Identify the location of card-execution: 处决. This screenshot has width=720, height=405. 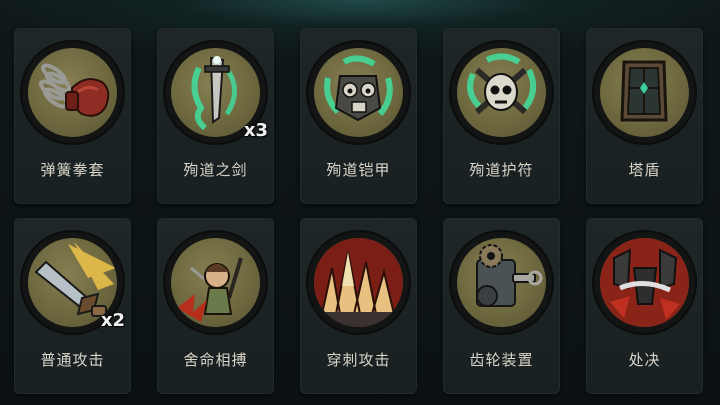
(644, 306).